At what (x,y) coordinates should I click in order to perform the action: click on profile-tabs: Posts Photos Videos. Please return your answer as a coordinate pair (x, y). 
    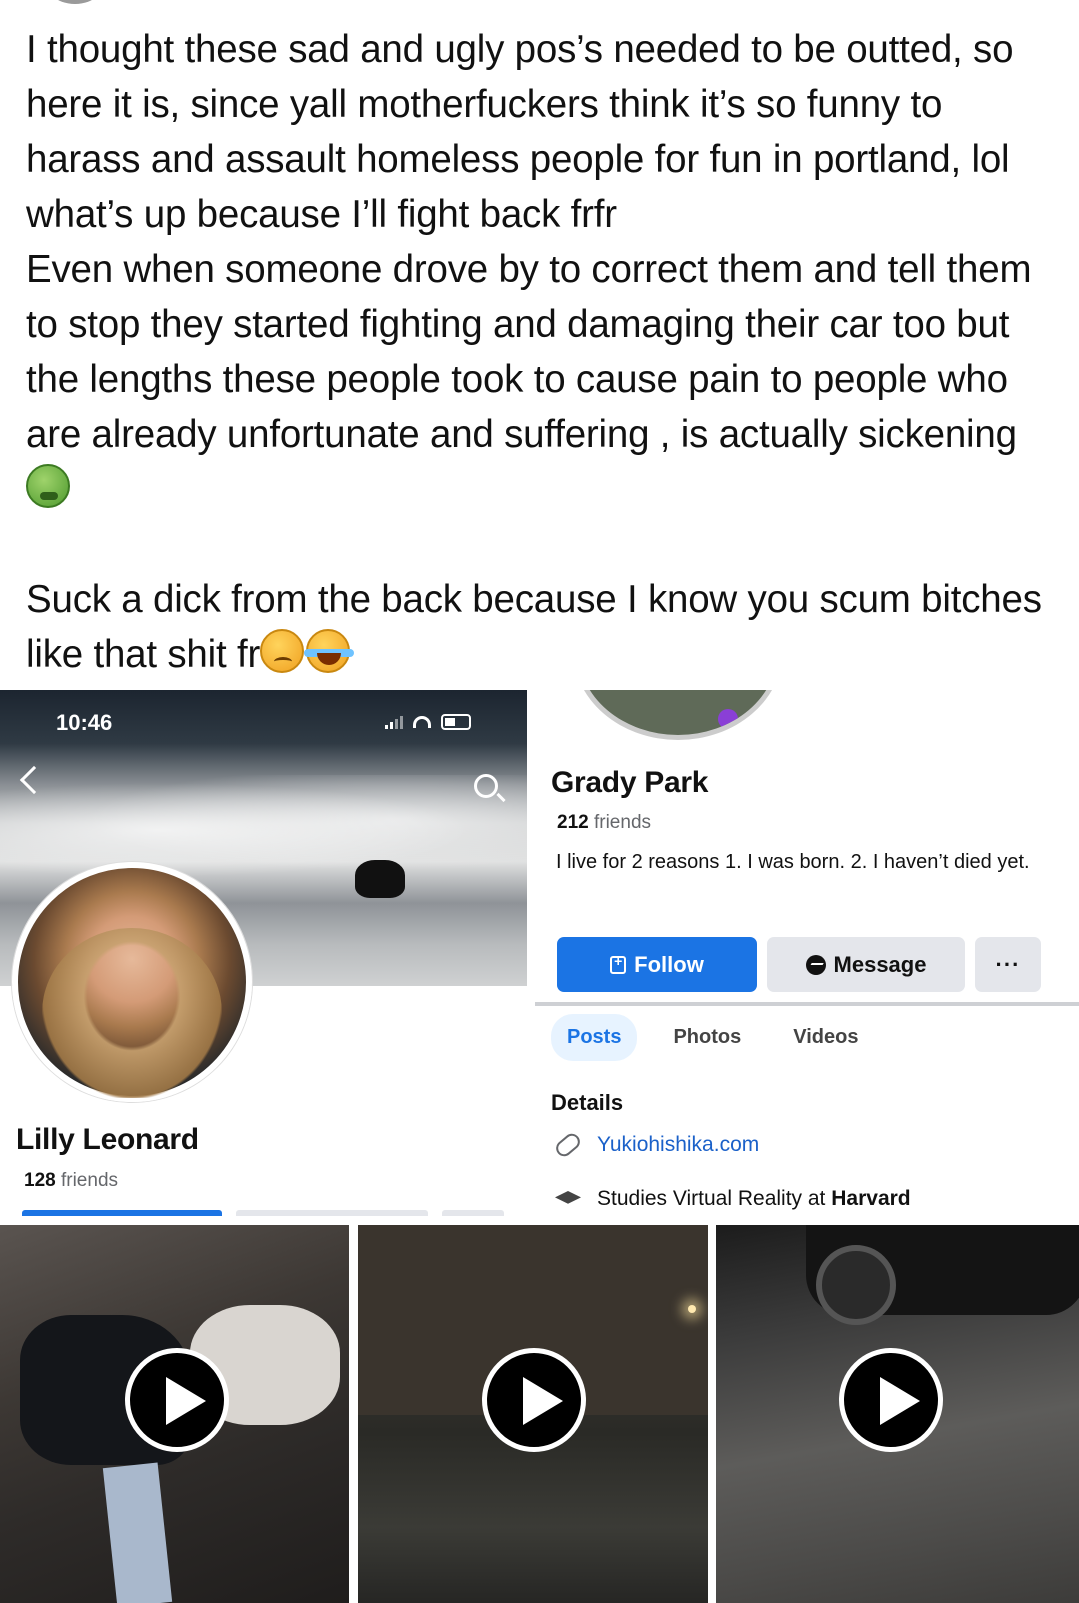
    Looking at the image, I should click on (712, 1037).